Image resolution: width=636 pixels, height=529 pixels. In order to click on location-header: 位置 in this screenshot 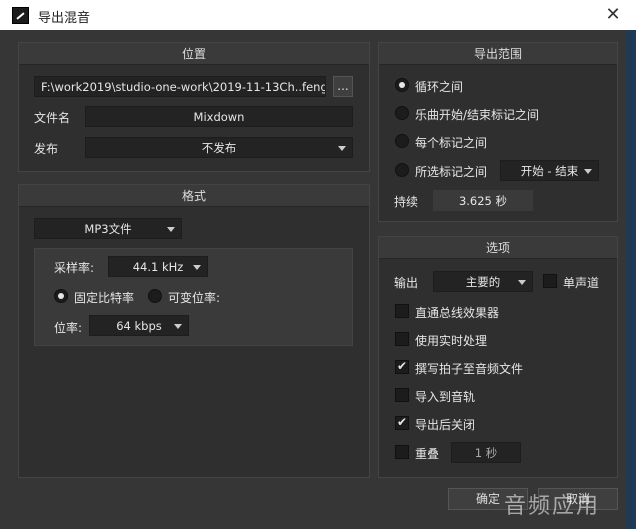, I will do `click(194, 54)`.